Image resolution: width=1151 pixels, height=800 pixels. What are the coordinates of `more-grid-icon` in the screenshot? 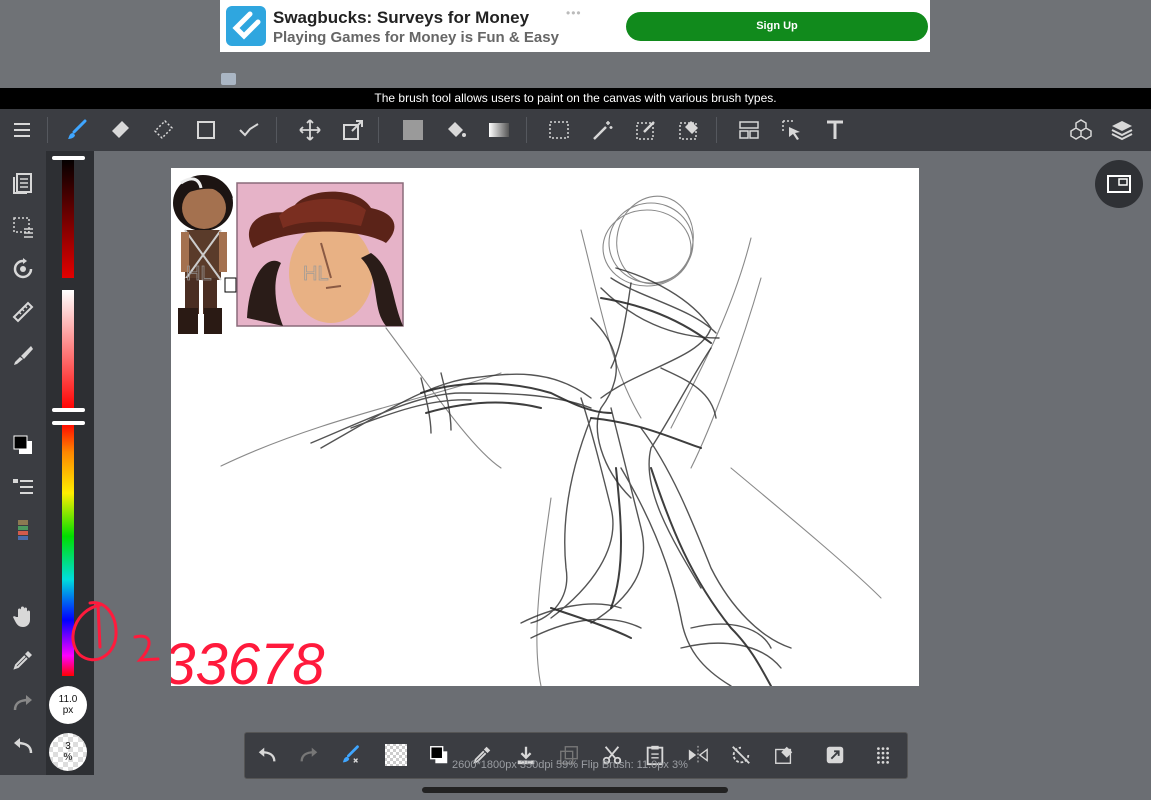 It's located at (883, 755).